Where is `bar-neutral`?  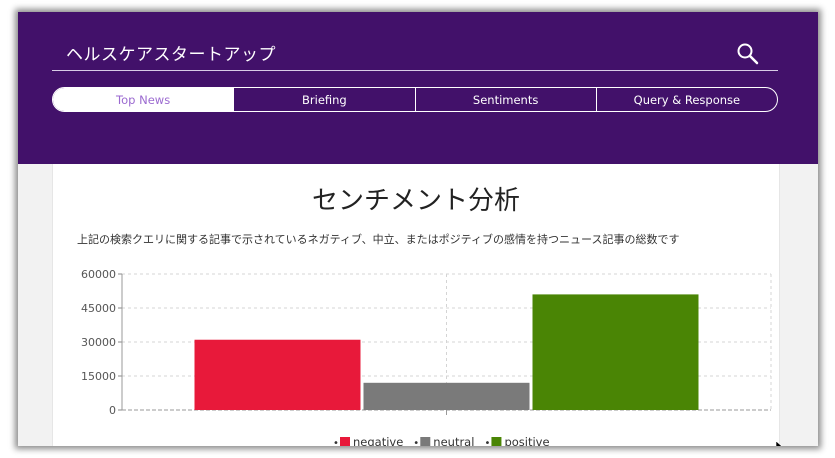 bar-neutral is located at coordinates (446, 396).